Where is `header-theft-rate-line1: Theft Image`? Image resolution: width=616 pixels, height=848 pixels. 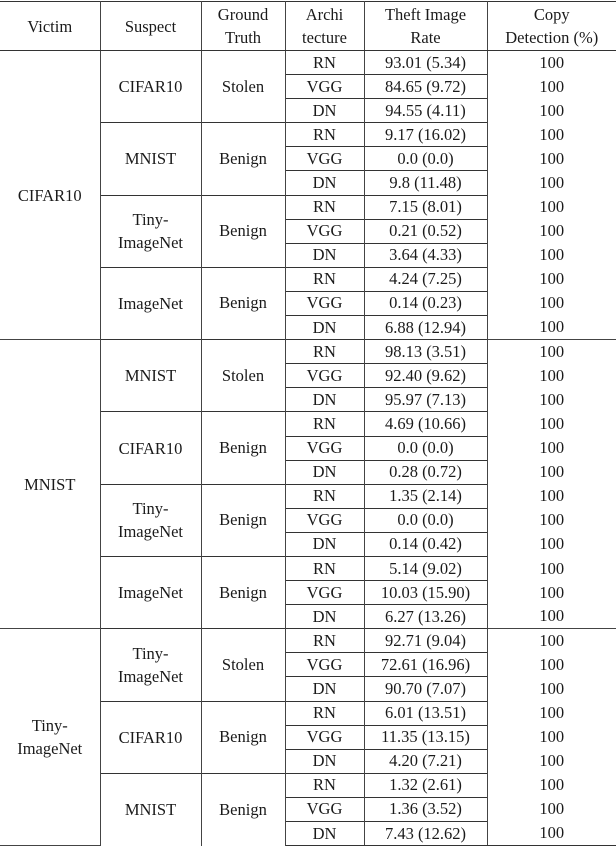
header-theft-rate-line1: Theft Image is located at coordinates (425, 14).